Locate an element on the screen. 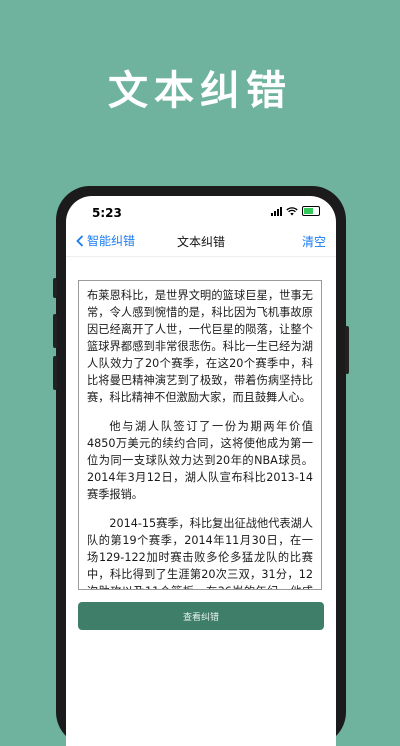  phone-volume-down is located at coordinates (55, 373).